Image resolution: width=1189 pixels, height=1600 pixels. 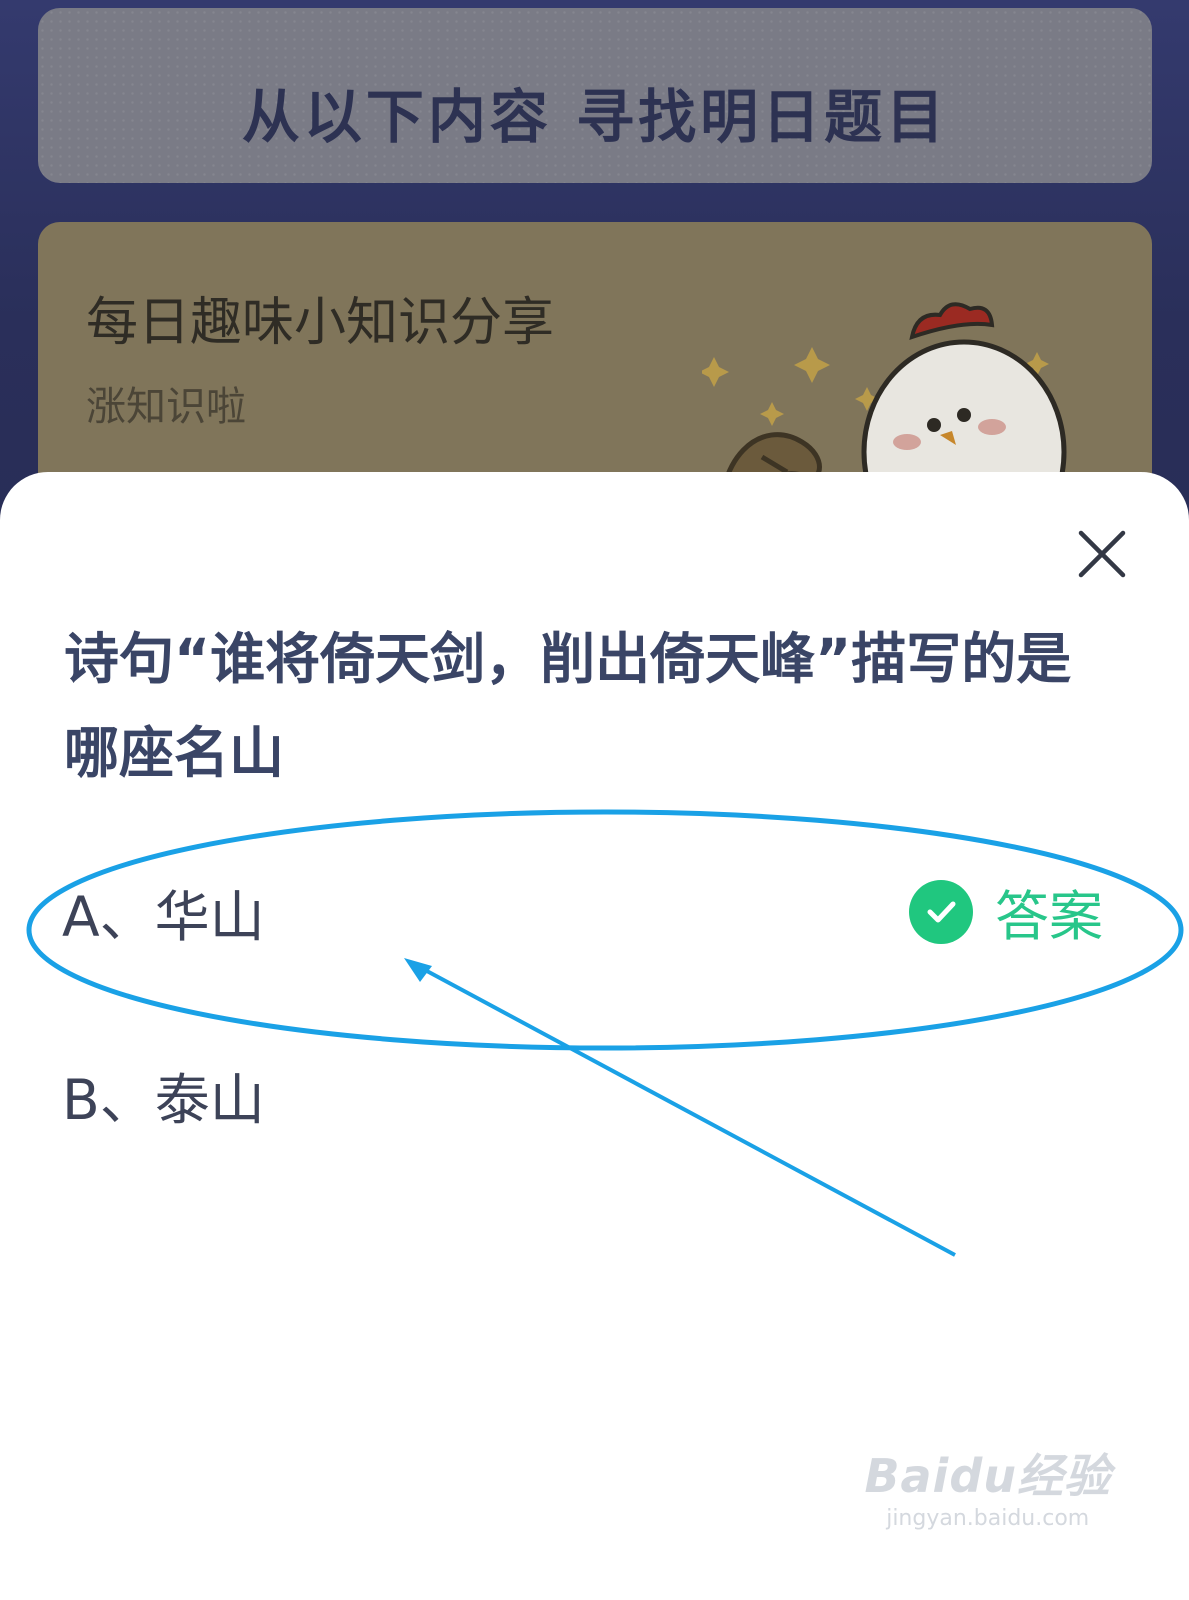 I want to click on close-icon, so click(x=1102, y=554).